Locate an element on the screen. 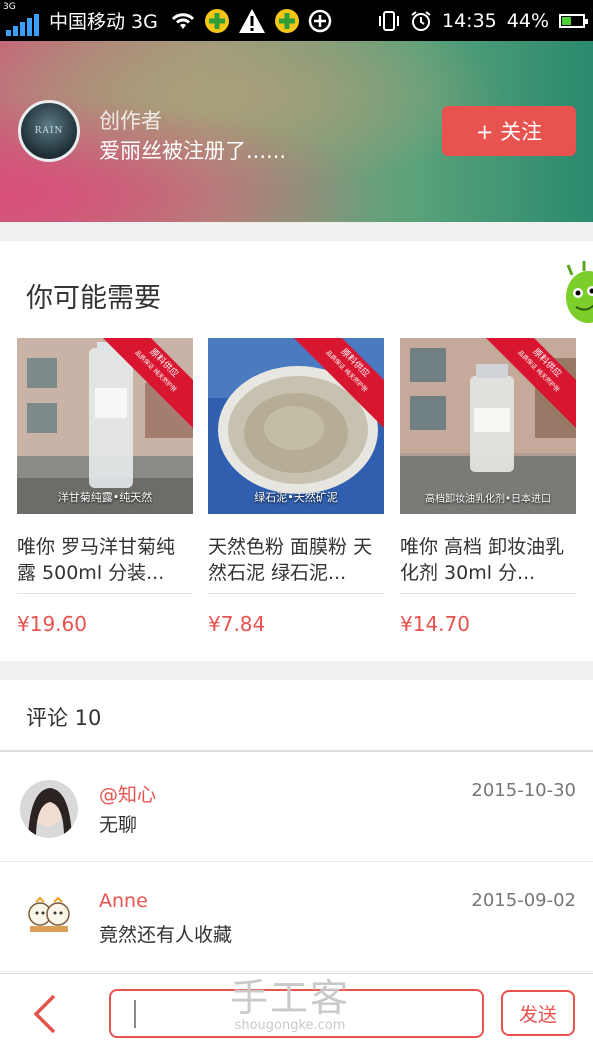 The height and width of the screenshot is (1054, 593). comment-input is located at coordinates (296, 1013).